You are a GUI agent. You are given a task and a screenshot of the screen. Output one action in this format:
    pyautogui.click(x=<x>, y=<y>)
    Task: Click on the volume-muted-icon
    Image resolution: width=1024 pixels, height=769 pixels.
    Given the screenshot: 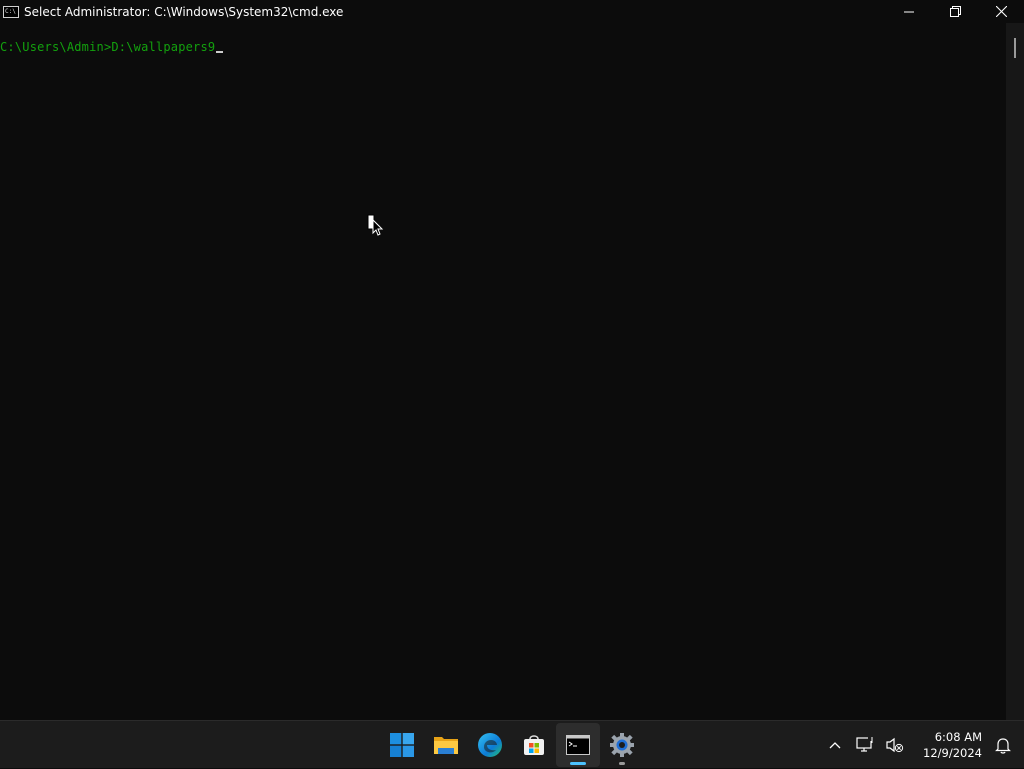 What is the action you would take?
    pyautogui.click(x=895, y=745)
    